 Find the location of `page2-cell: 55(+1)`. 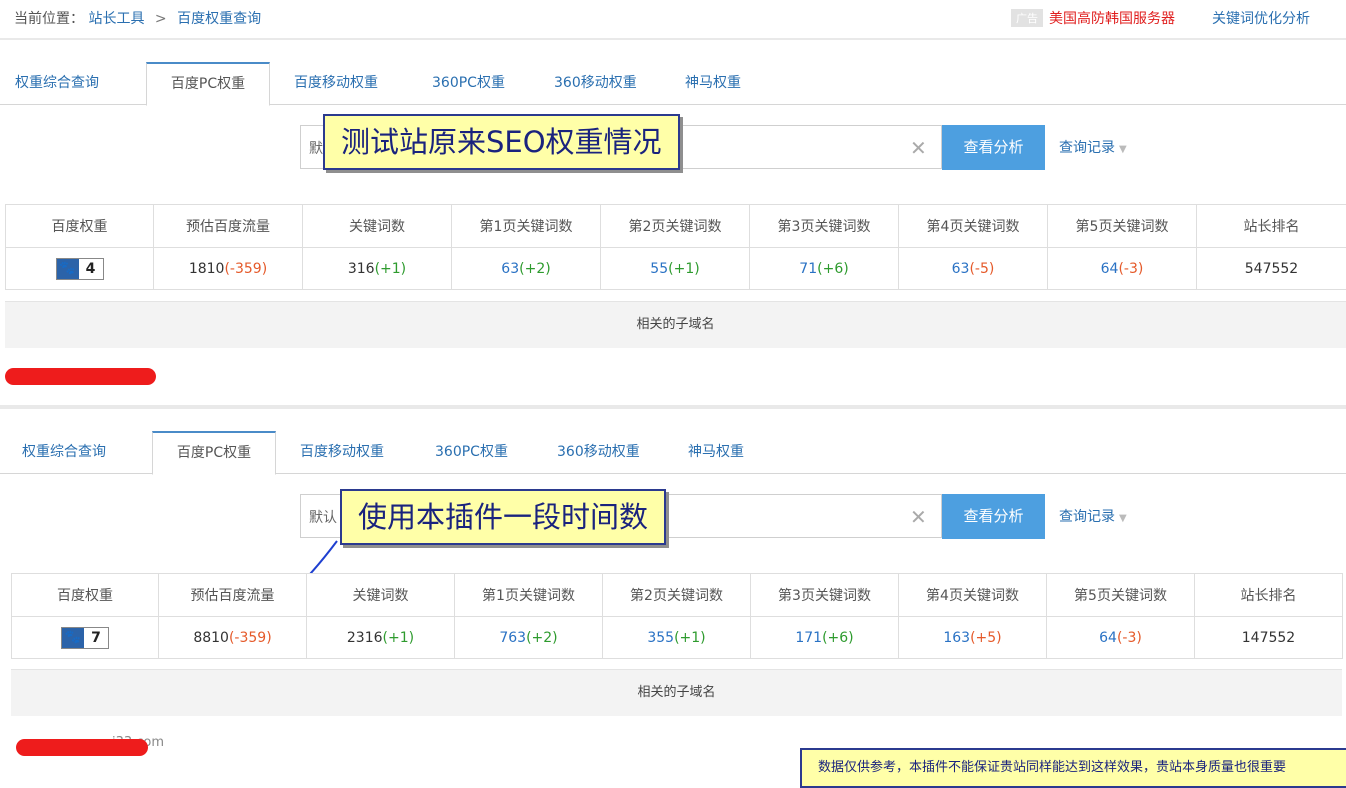

page2-cell: 55(+1) is located at coordinates (675, 269).